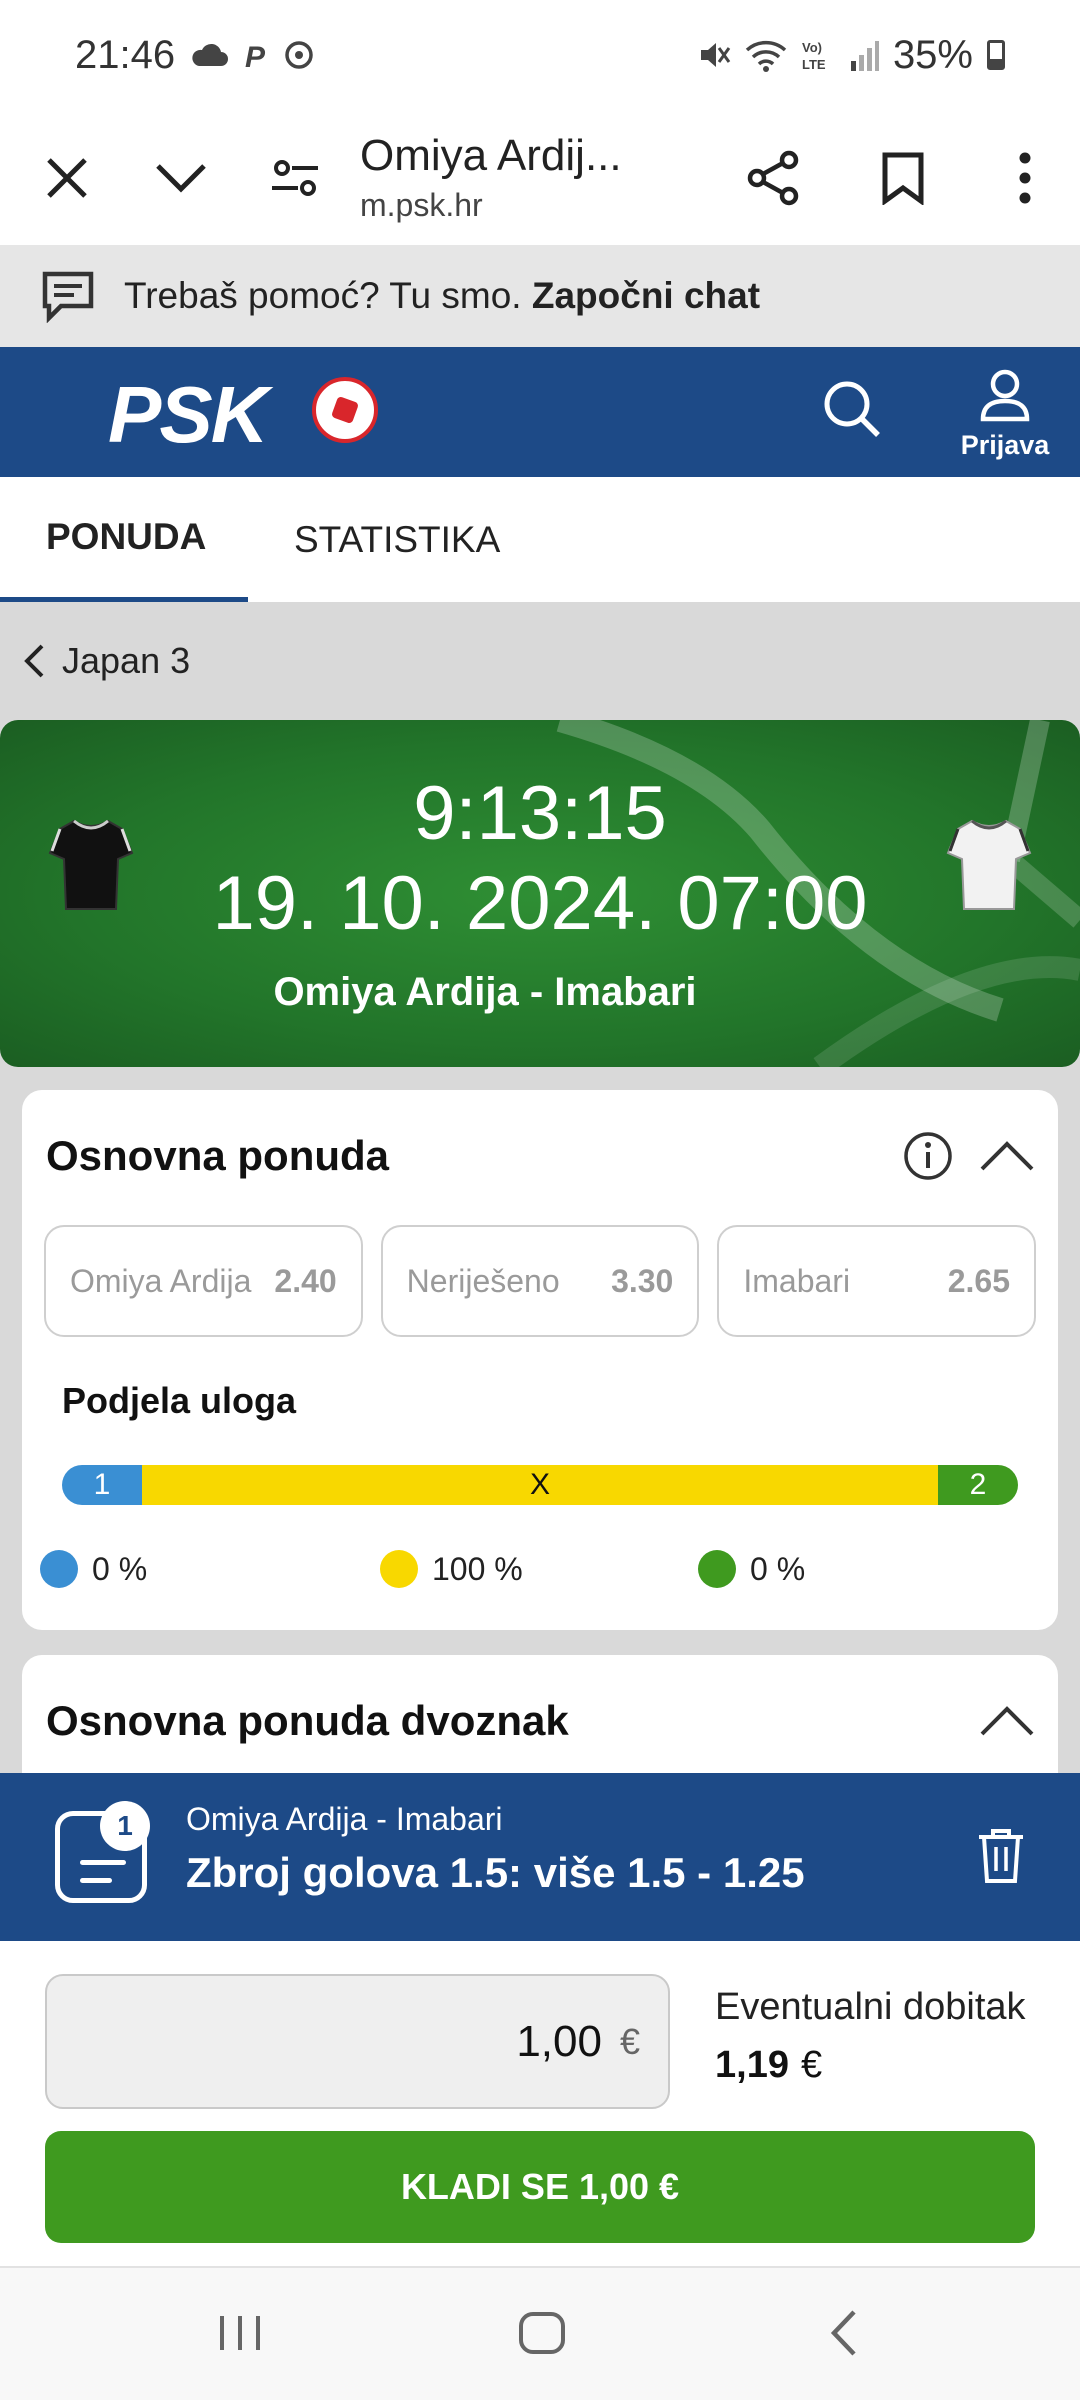  I want to click on search-button, so click(860, 417).